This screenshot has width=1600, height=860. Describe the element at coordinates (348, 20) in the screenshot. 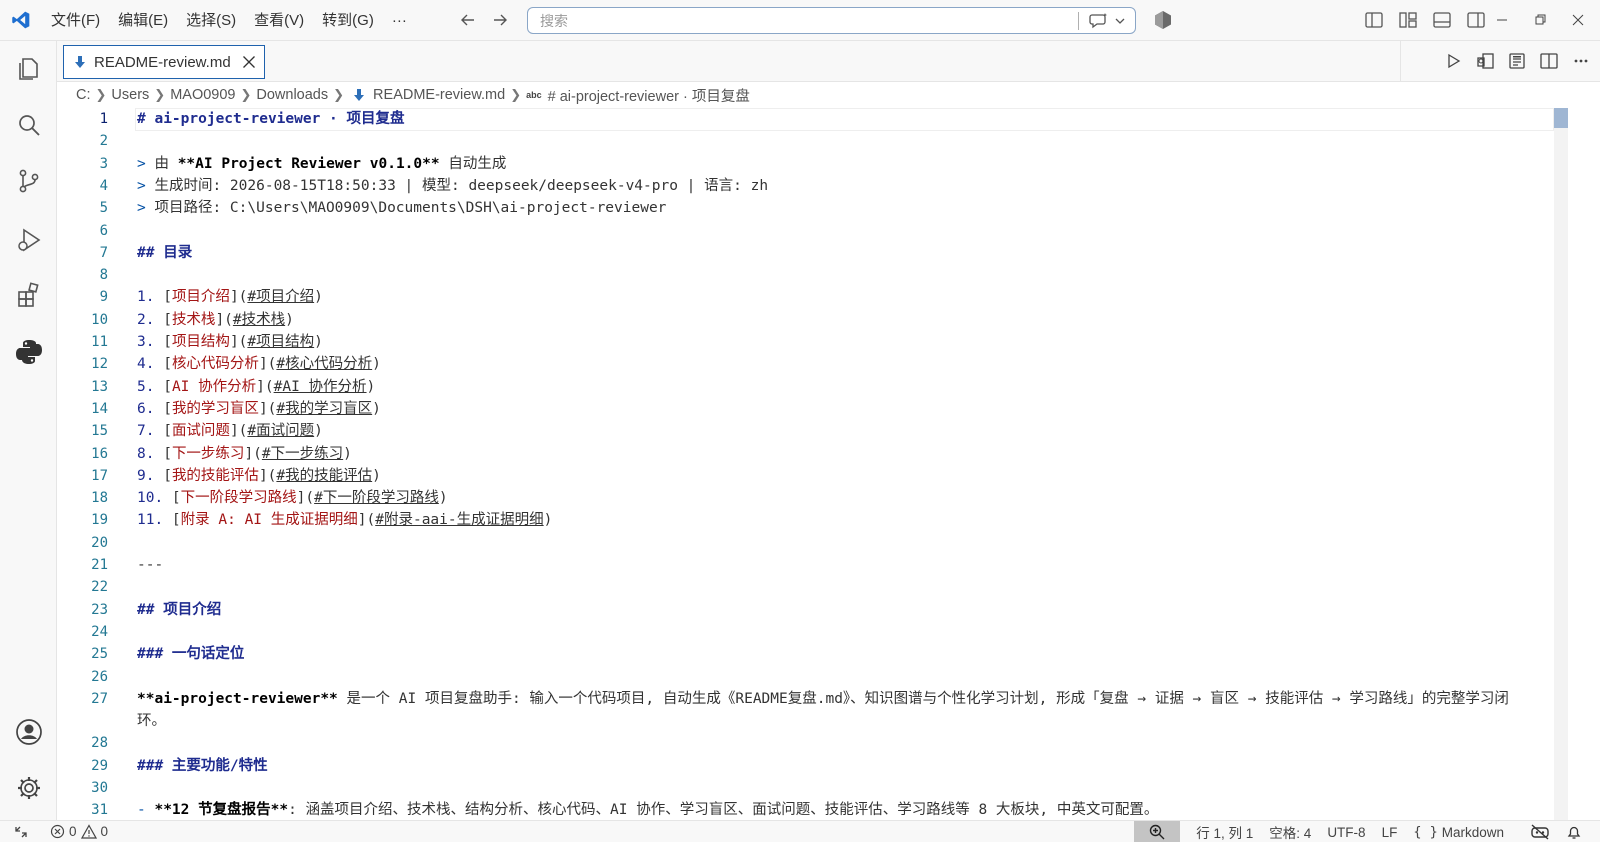

I see `menu-go: 转到(G)` at that location.